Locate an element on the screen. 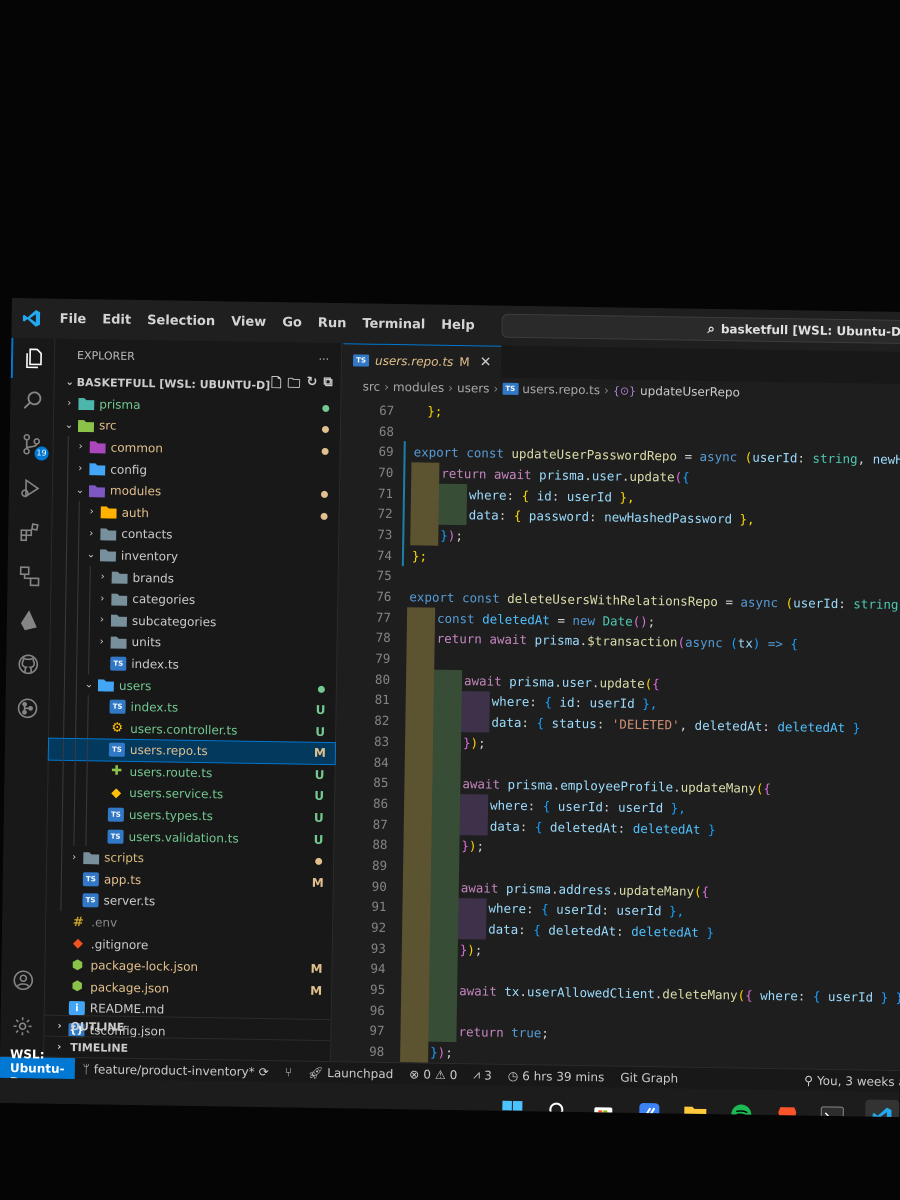  tab-users-repo: TS users.repo.ts M ✕ is located at coordinates (422, 360).